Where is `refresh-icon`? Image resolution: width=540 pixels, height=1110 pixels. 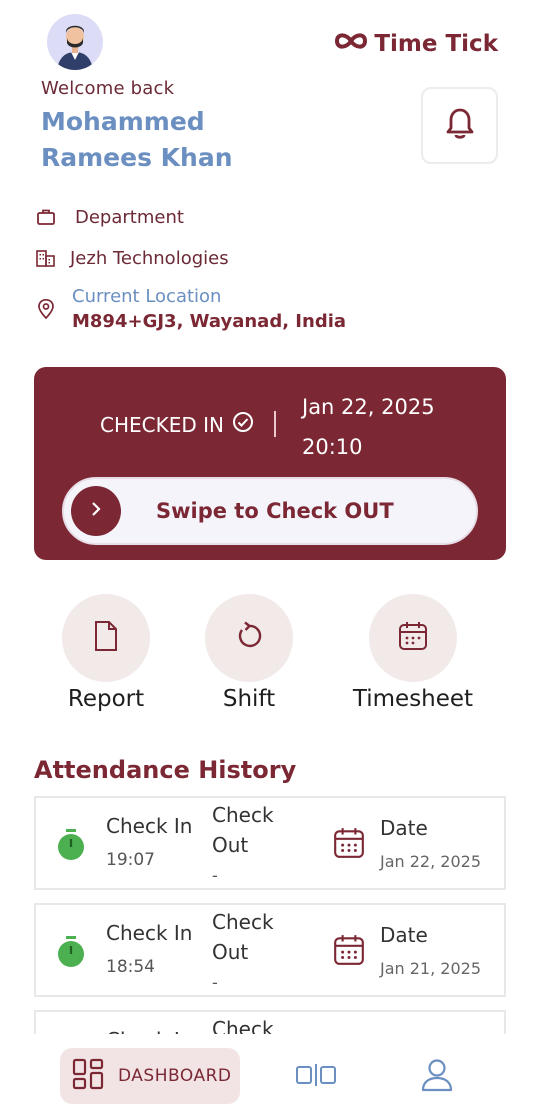
refresh-icon is located at coordinates (249, 638).